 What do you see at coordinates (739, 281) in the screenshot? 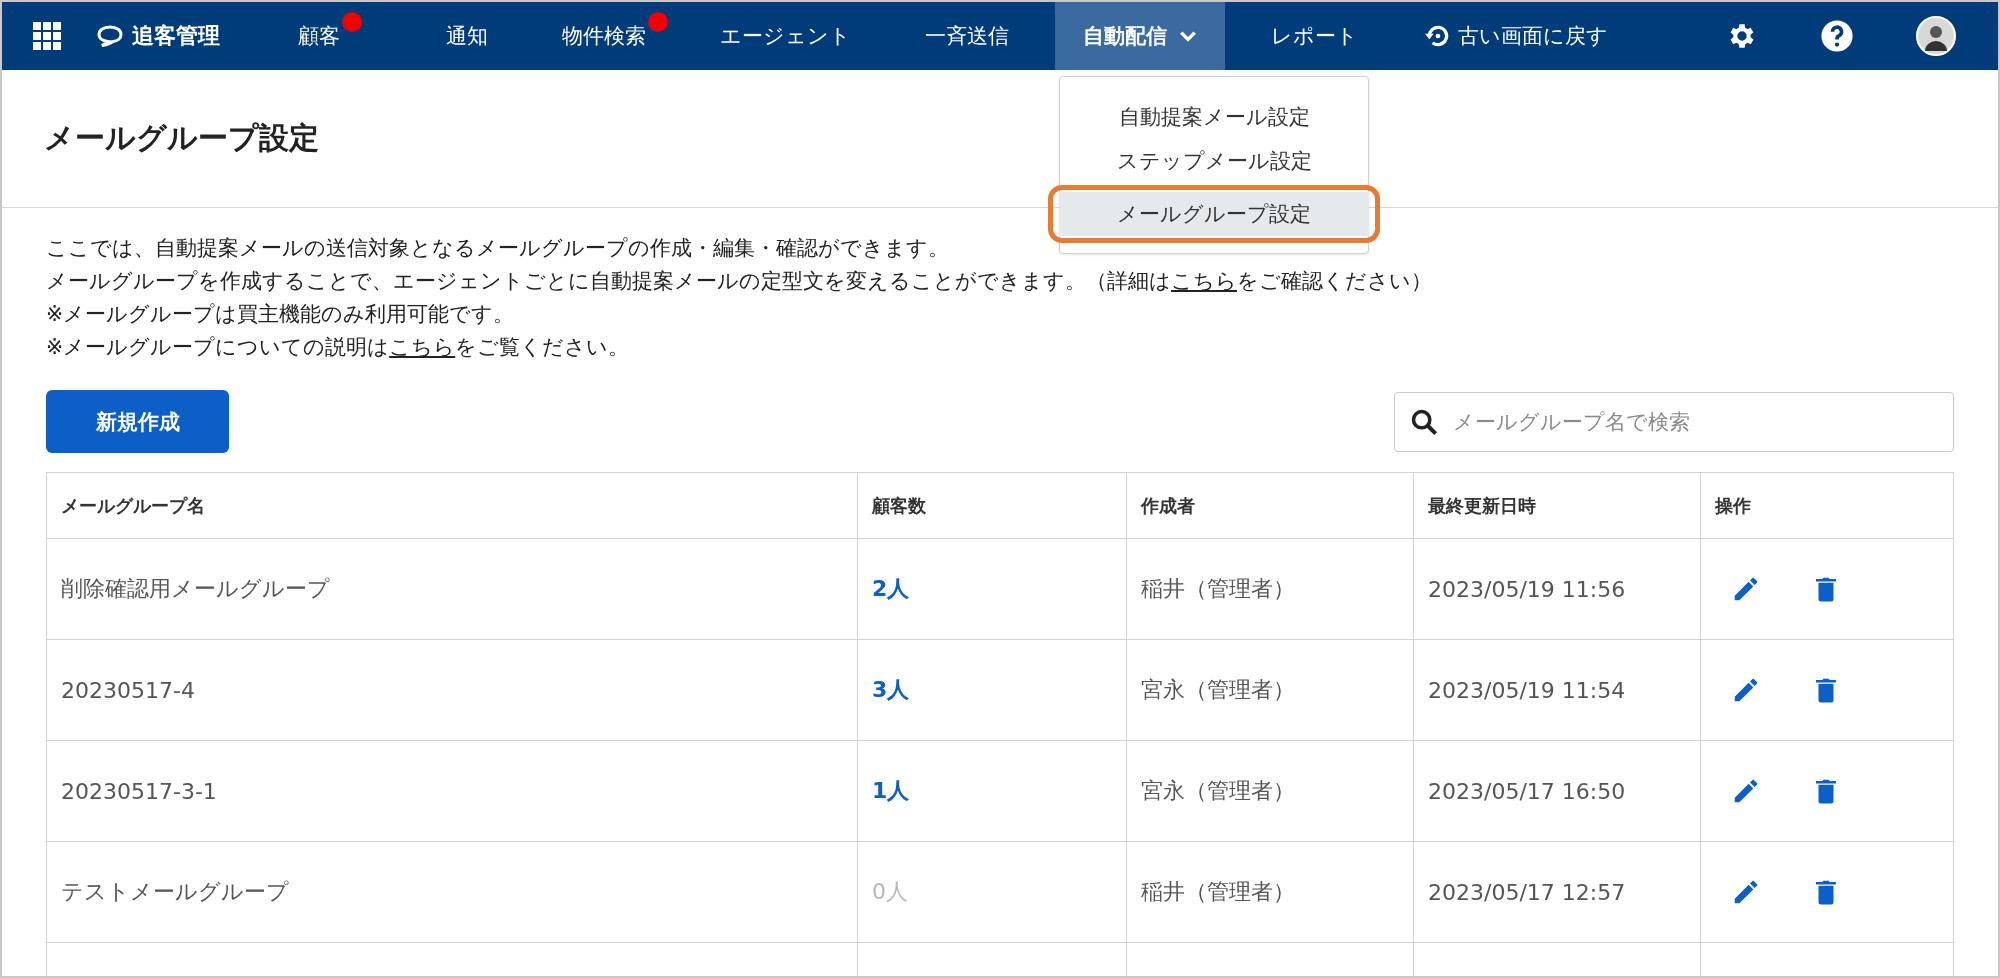
I see `description-text: メールグループを作成することで、エージェントごとに自動提案メールの定型文を変えることができます。（詳細は こちら をご確認ください）` at bounding box center [739, 281].